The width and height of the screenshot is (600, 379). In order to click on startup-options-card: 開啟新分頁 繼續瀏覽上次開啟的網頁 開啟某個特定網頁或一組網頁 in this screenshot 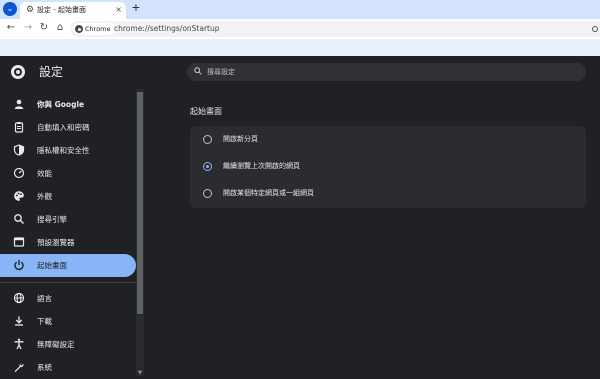, I will do `click(388, 167)`.